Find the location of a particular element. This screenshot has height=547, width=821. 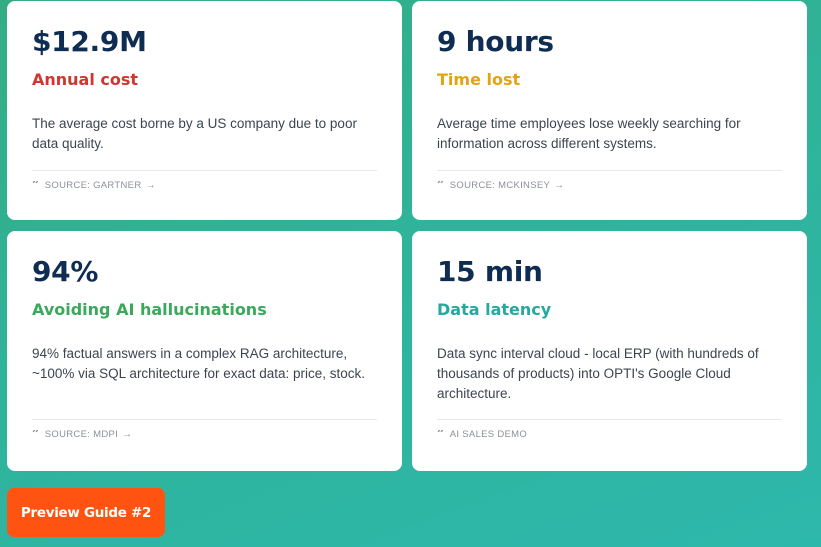

stat-value: 94% is located at coordinates (65, 271).